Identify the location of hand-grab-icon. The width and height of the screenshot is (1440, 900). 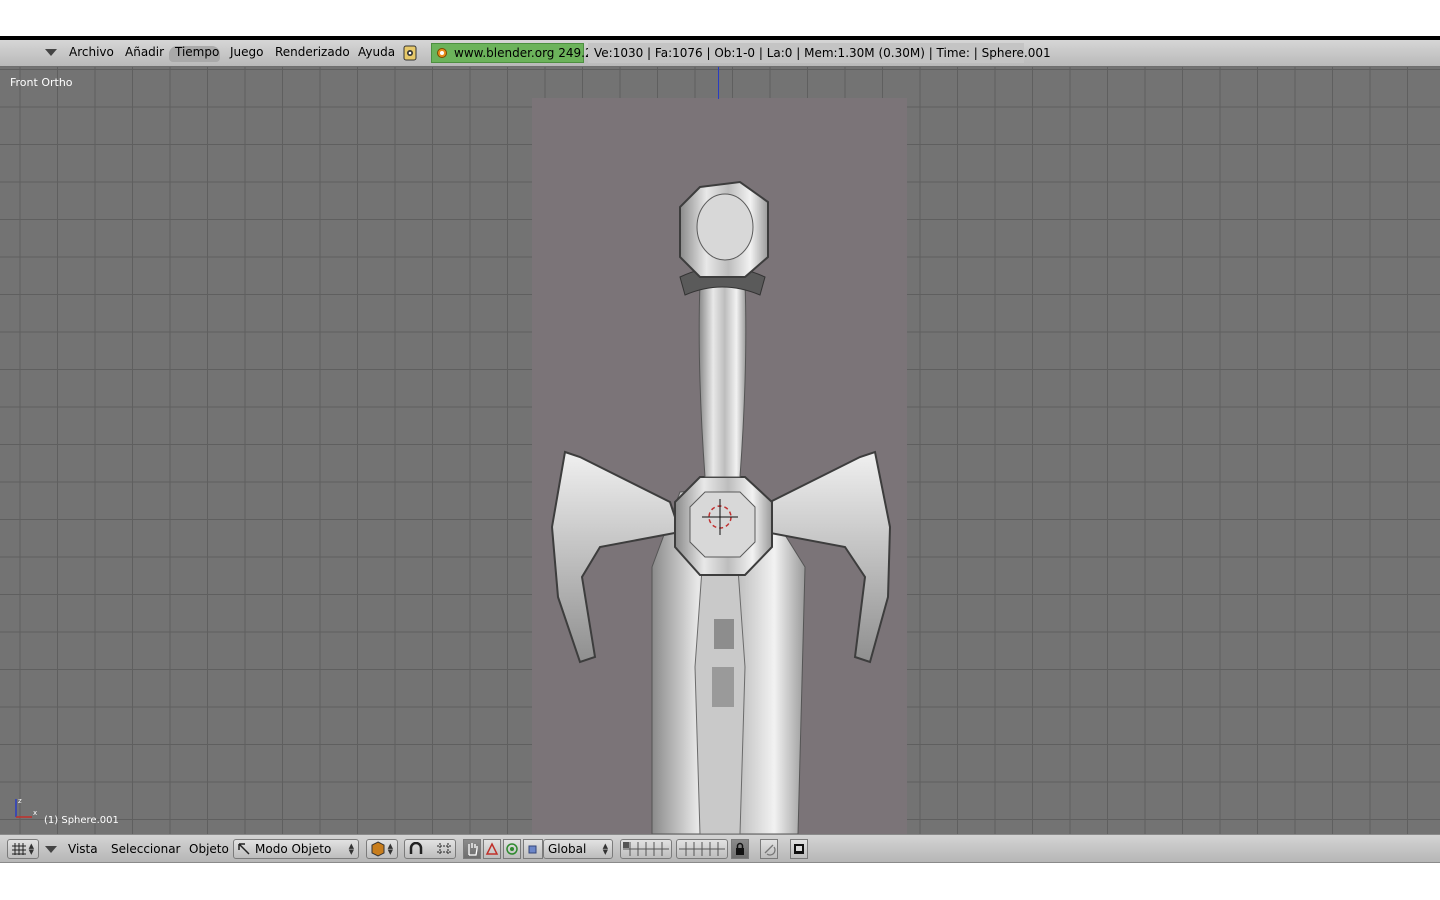
(473, 849).